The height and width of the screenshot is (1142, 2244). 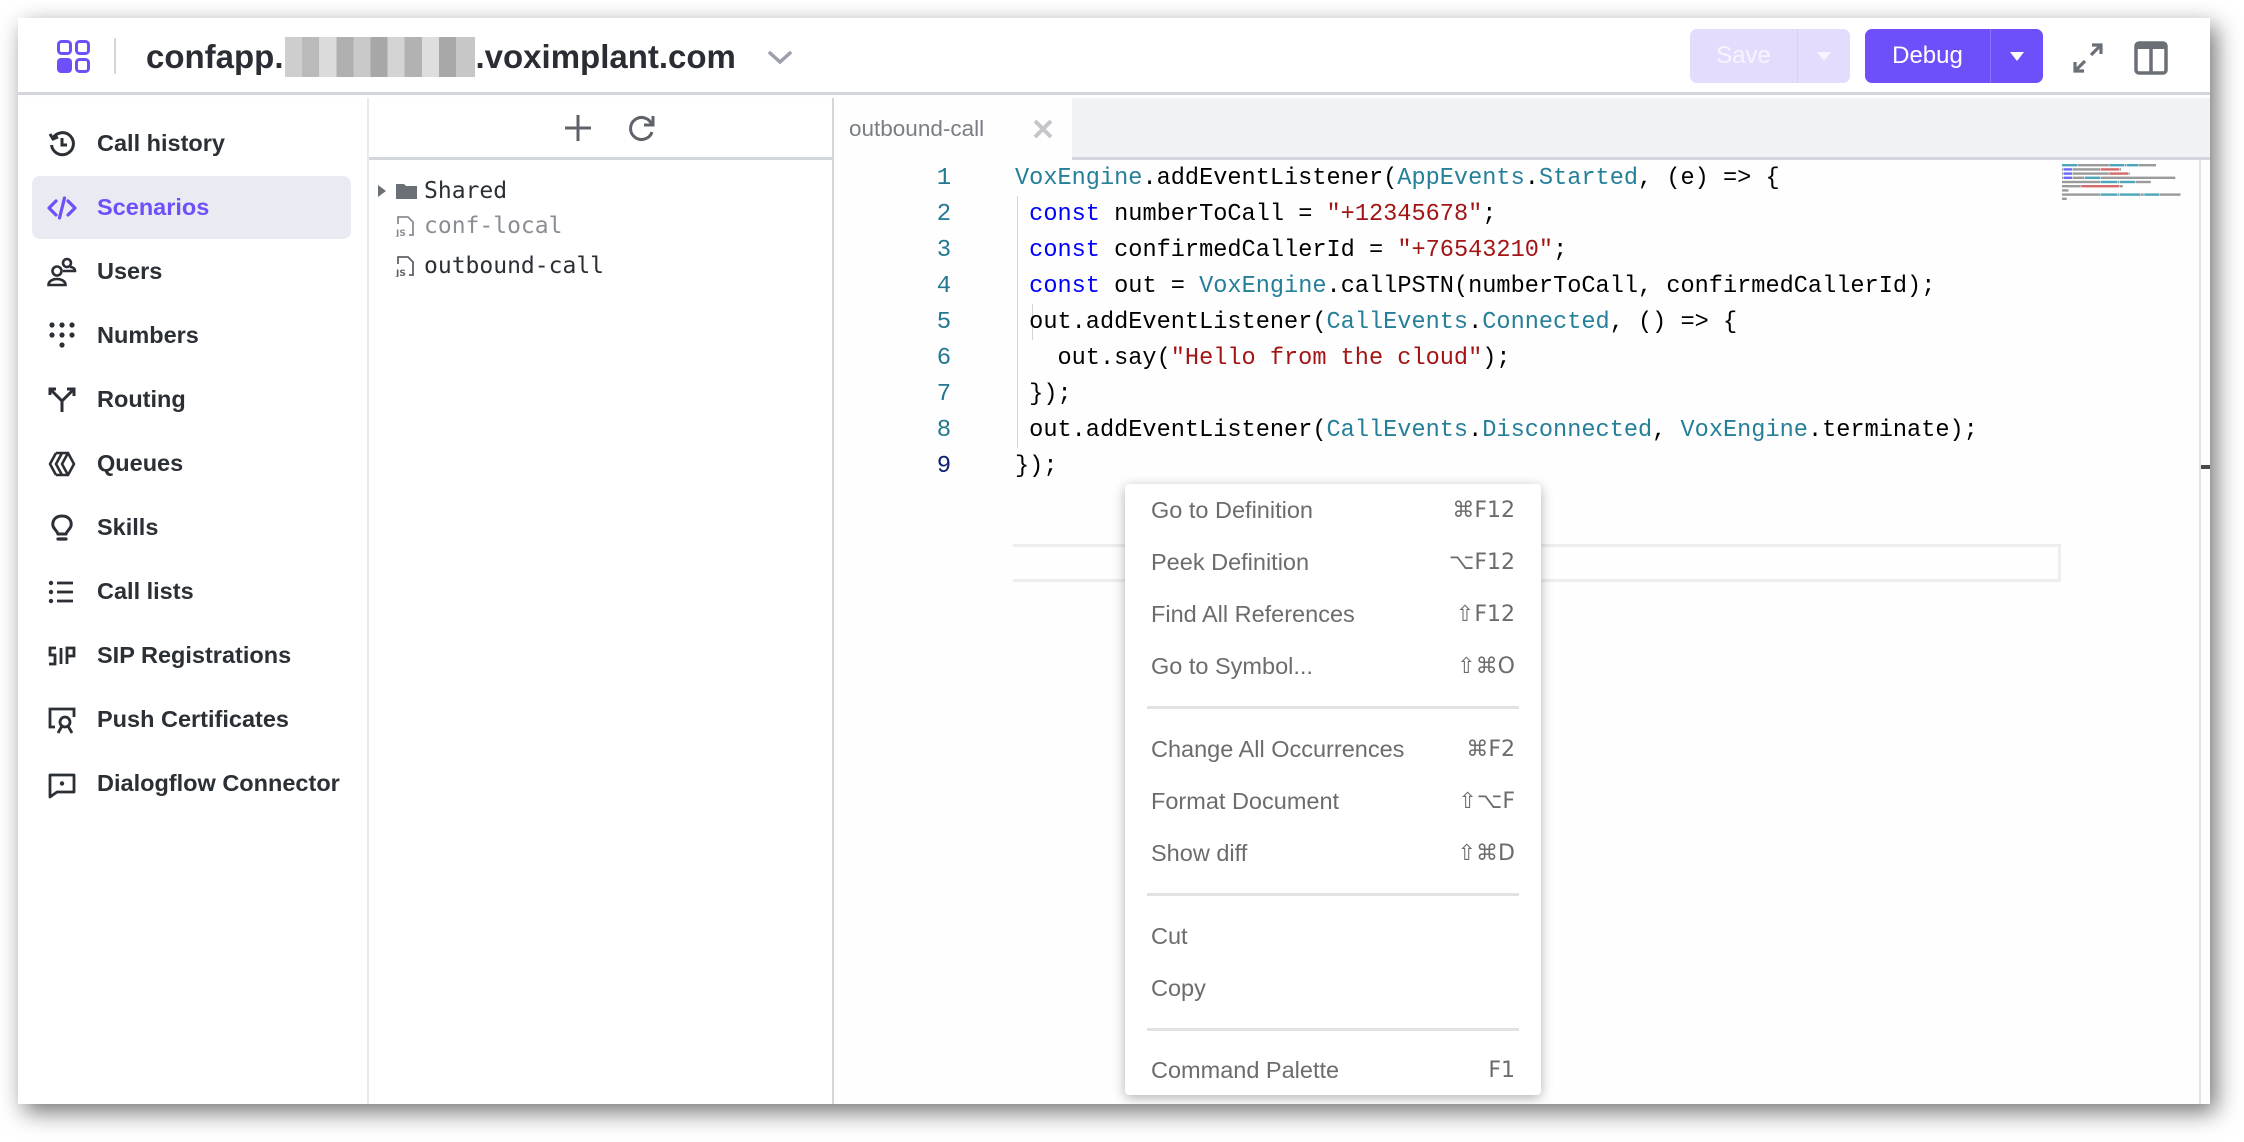 I want to click on menu-item-label: Format Document, so click(x=1245, y=801).